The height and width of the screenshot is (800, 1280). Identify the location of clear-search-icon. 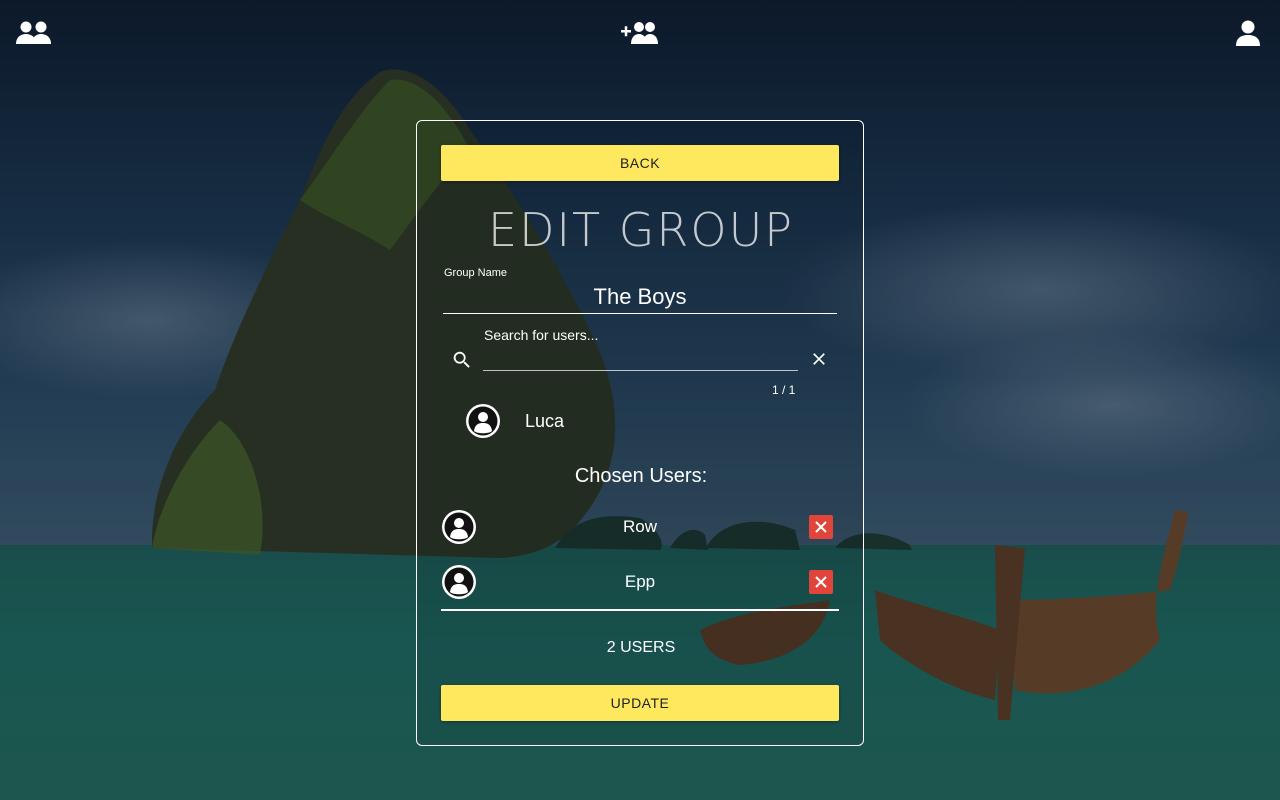
(819, 359).